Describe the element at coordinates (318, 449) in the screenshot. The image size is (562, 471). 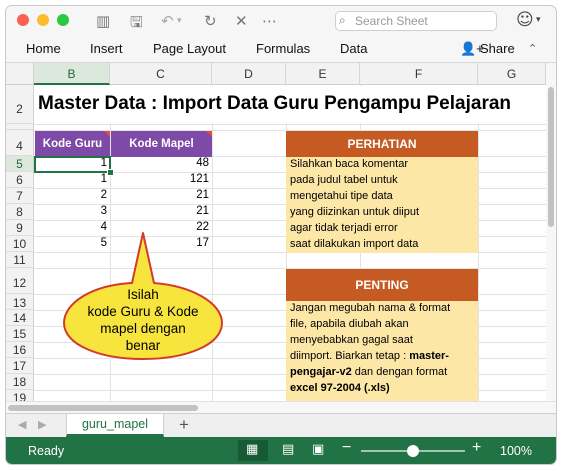
I see `page-break-view-icon: ▣` at that location.